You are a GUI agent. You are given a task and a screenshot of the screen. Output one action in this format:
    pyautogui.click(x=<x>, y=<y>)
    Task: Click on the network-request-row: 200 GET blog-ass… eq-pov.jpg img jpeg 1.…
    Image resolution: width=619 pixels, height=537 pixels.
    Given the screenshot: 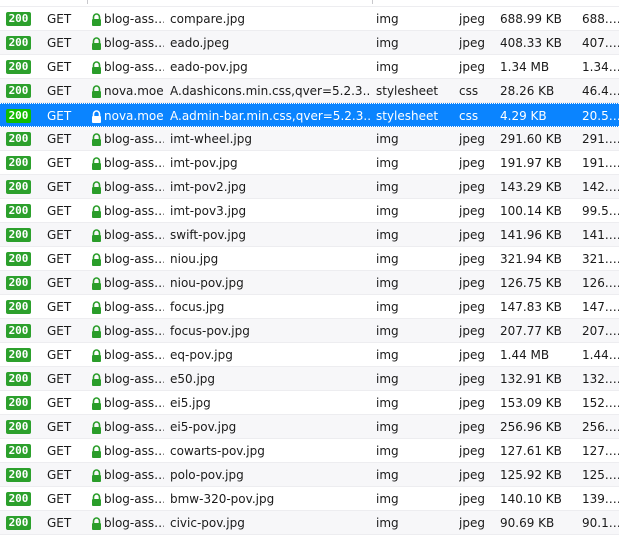 What is the action you would take?
    pyautogui.click(x=309, y=355)
    